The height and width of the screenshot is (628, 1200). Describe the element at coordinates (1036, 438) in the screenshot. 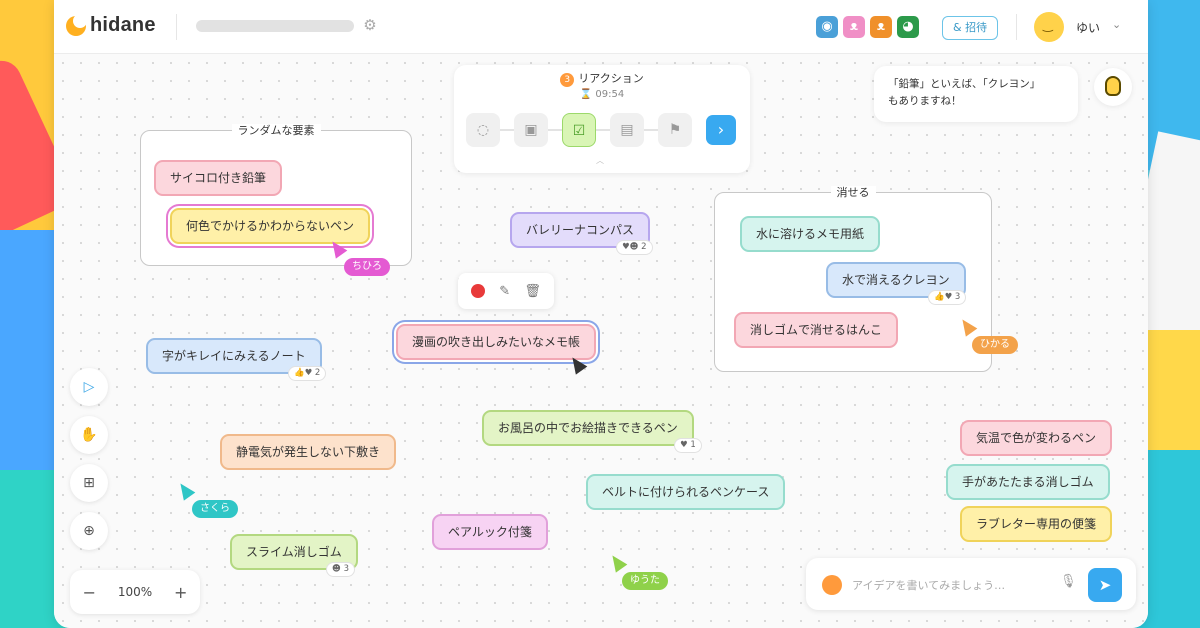

I see `sticky-note: 気温で色が変わるペン` at that location.